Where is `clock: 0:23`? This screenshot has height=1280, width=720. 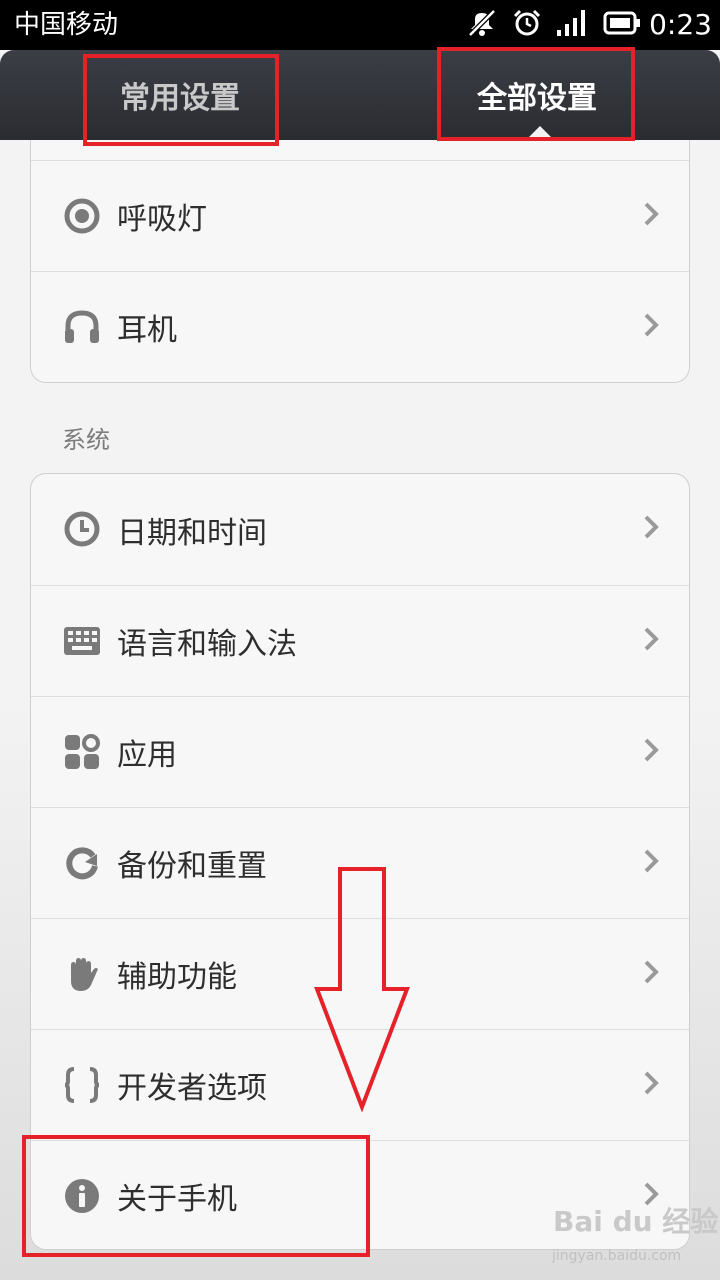
clock: 0:23 is located at coordinates (680, 24).